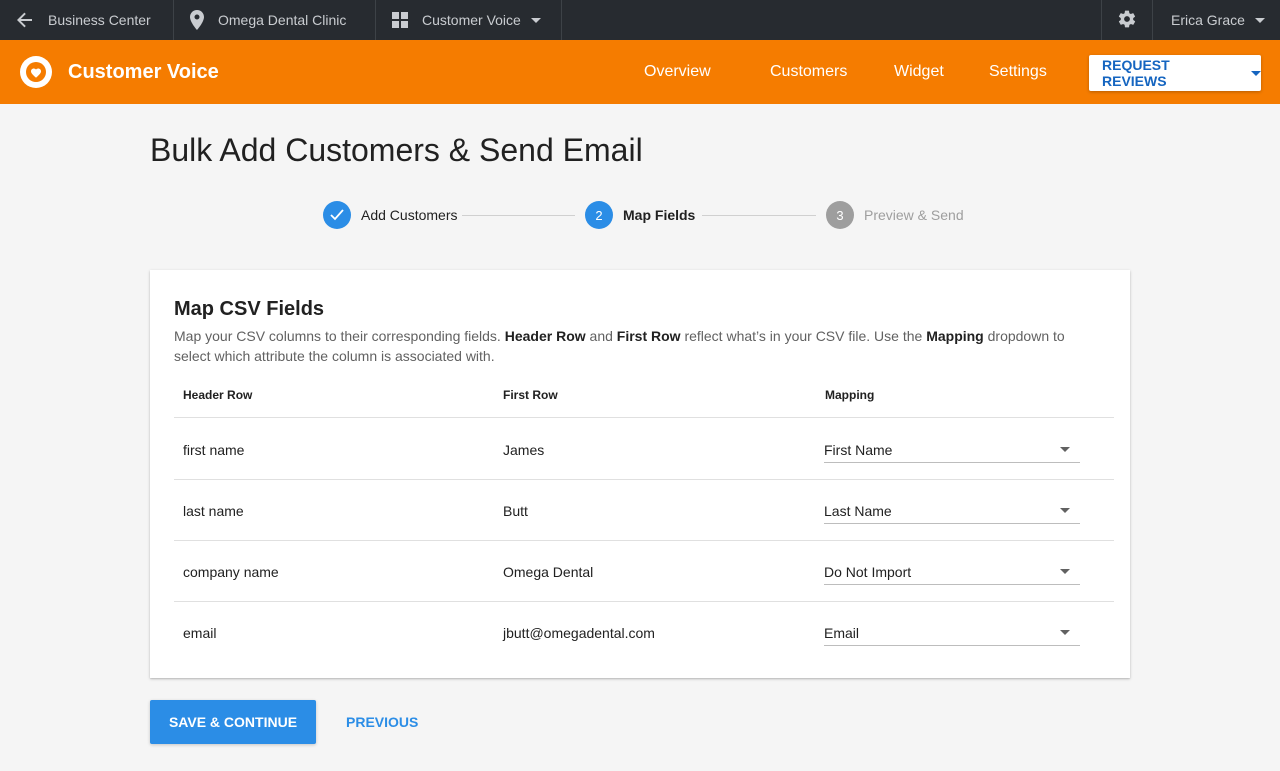  Describe the element at coordinates (644, 571) in the screenshot. I see `table-row: company name Omega Dental Do Not Import` at that location.